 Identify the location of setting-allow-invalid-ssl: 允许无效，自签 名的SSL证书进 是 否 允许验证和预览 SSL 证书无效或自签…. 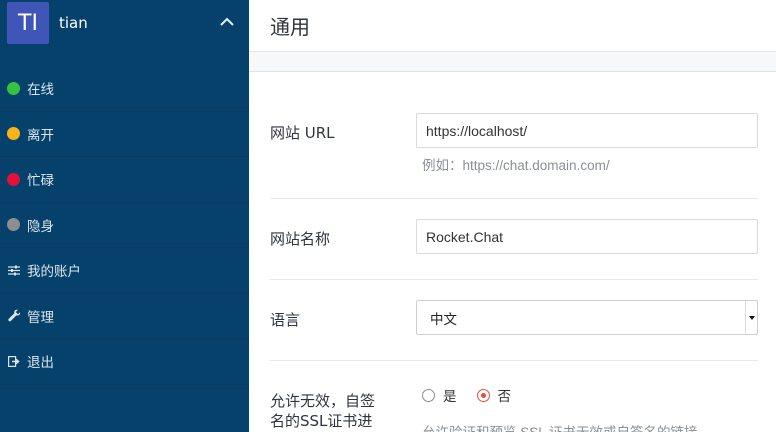
(514, 396).